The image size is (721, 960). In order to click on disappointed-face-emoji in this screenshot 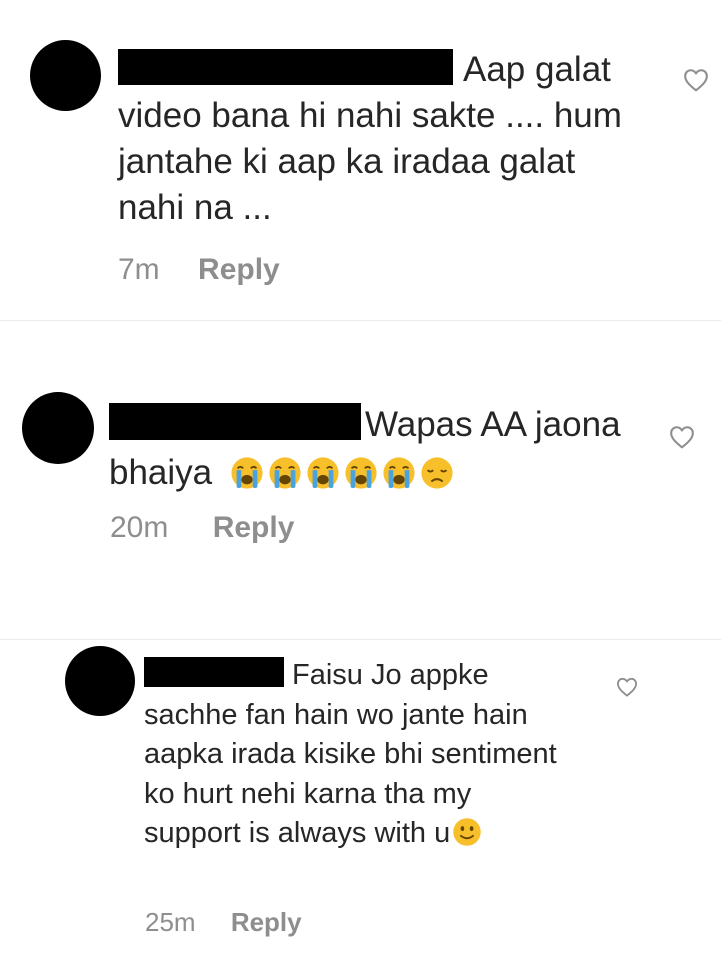, I will do `click(437, 473)`.